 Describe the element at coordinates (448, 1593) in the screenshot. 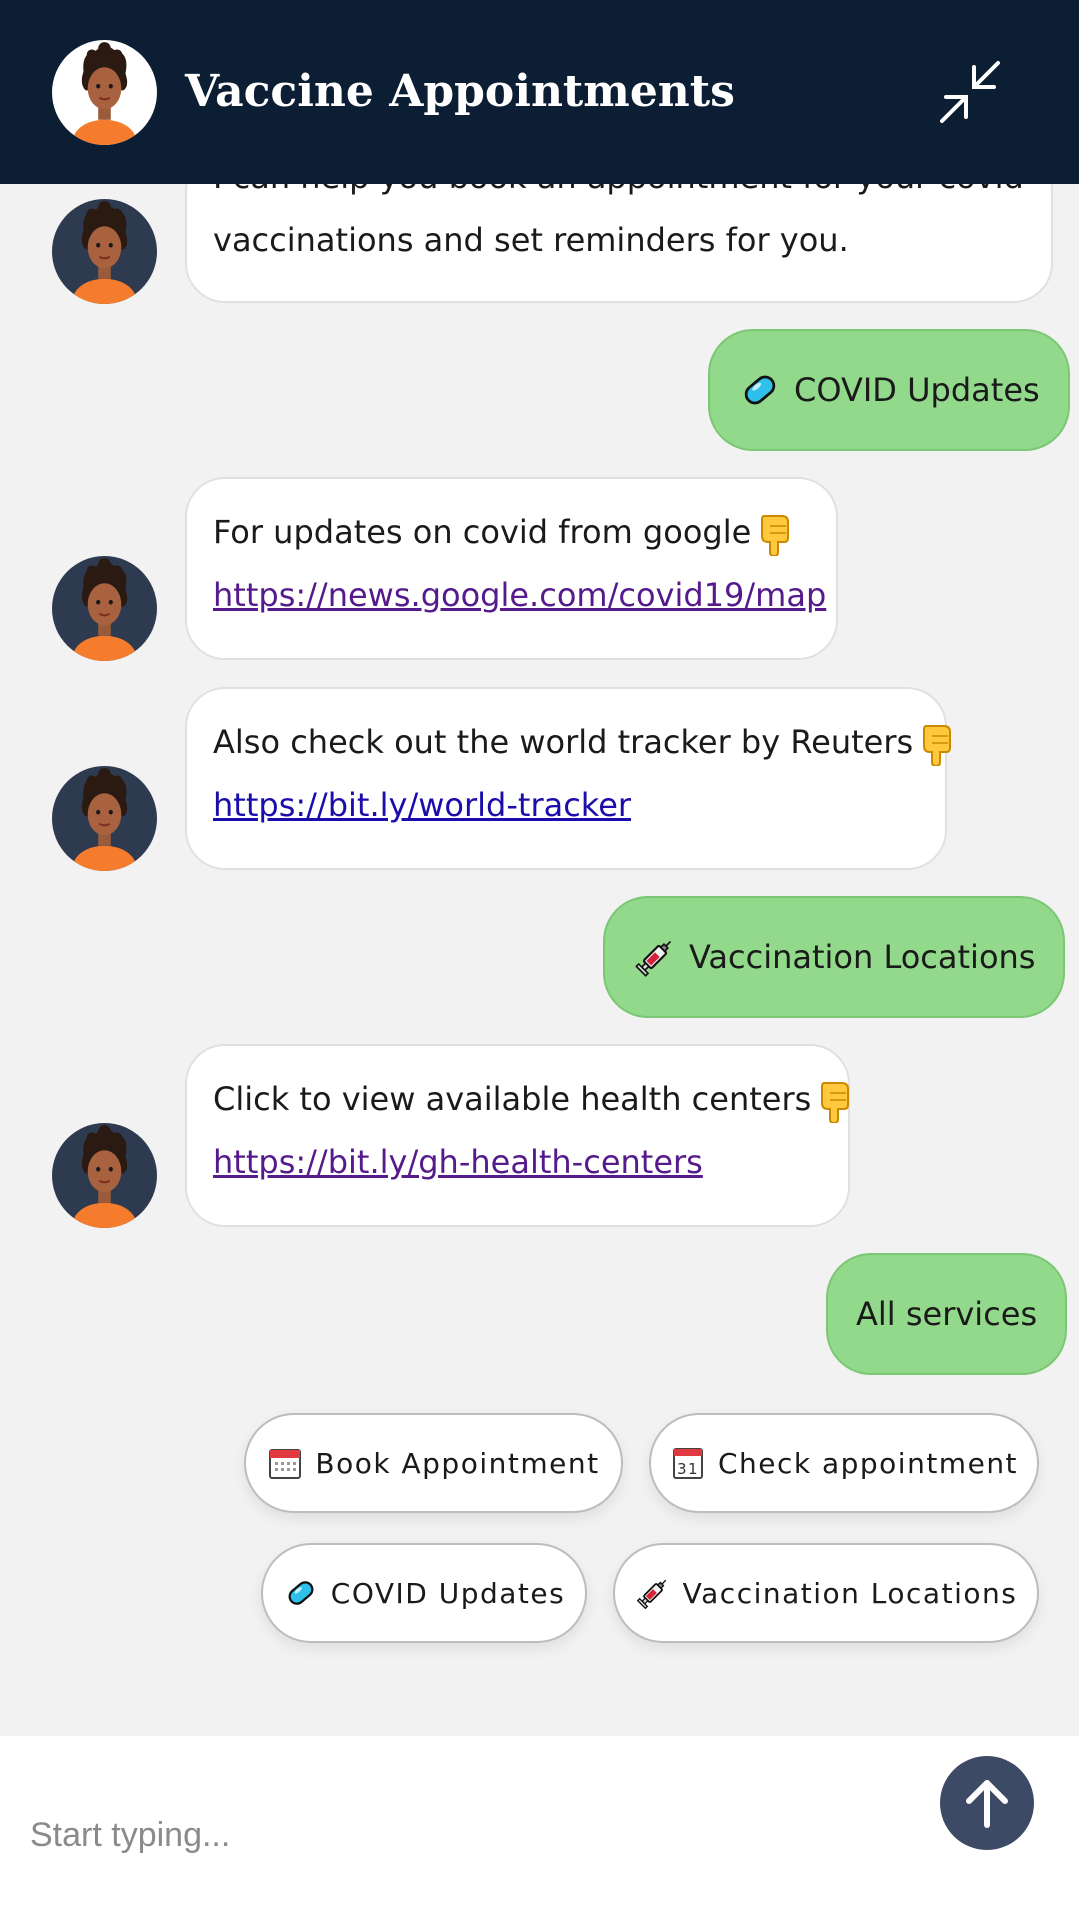

I see `quick-reply-label: COVID Updates` at that location.